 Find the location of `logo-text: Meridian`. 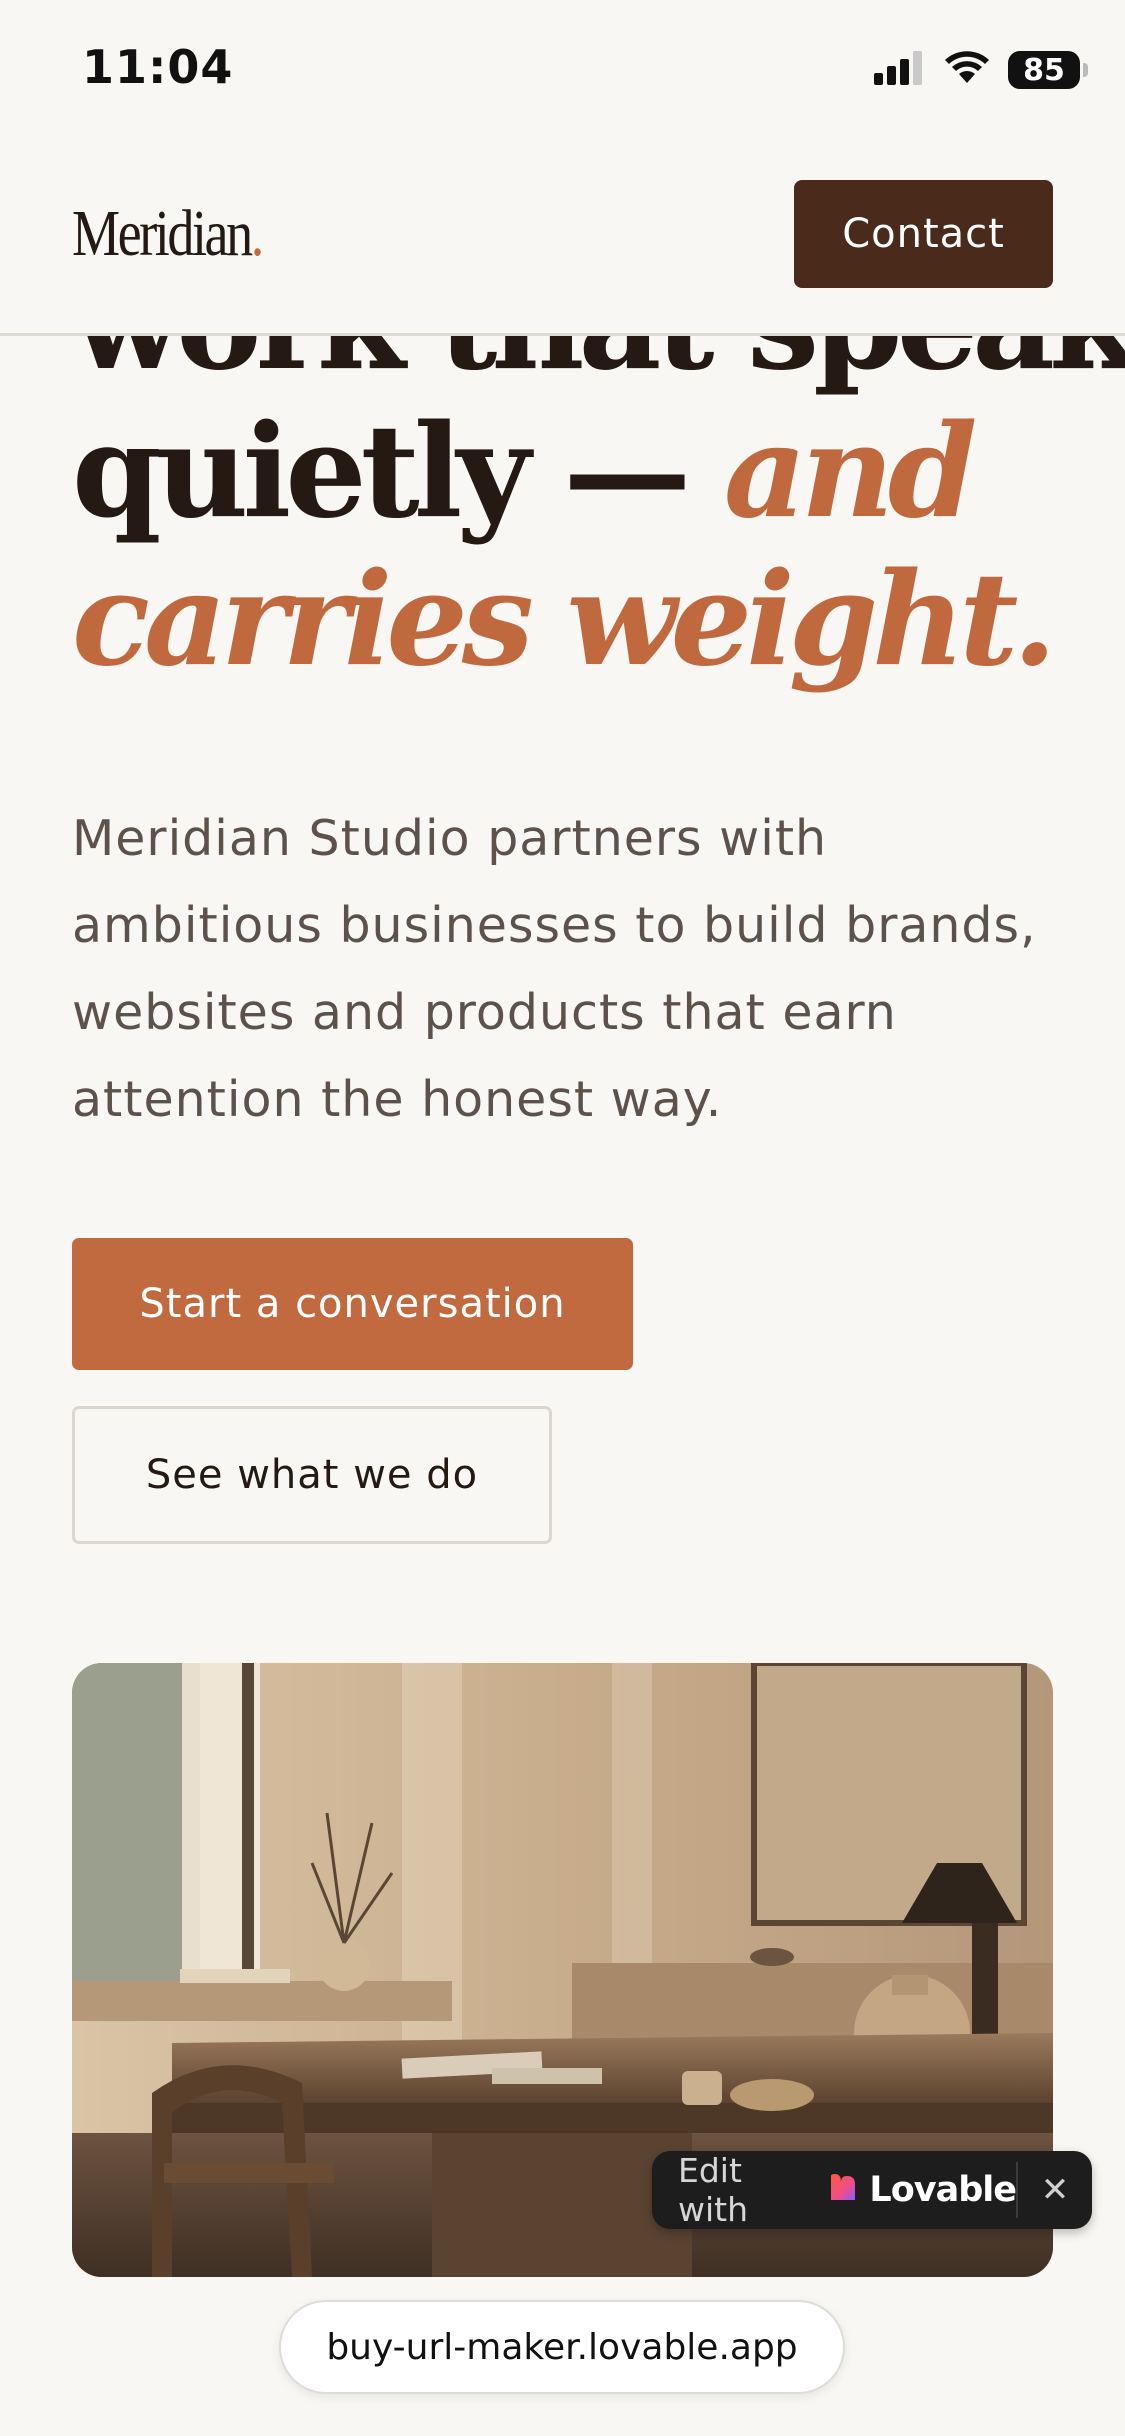

logo-text: Meridian is located at coordinates (162, 233).